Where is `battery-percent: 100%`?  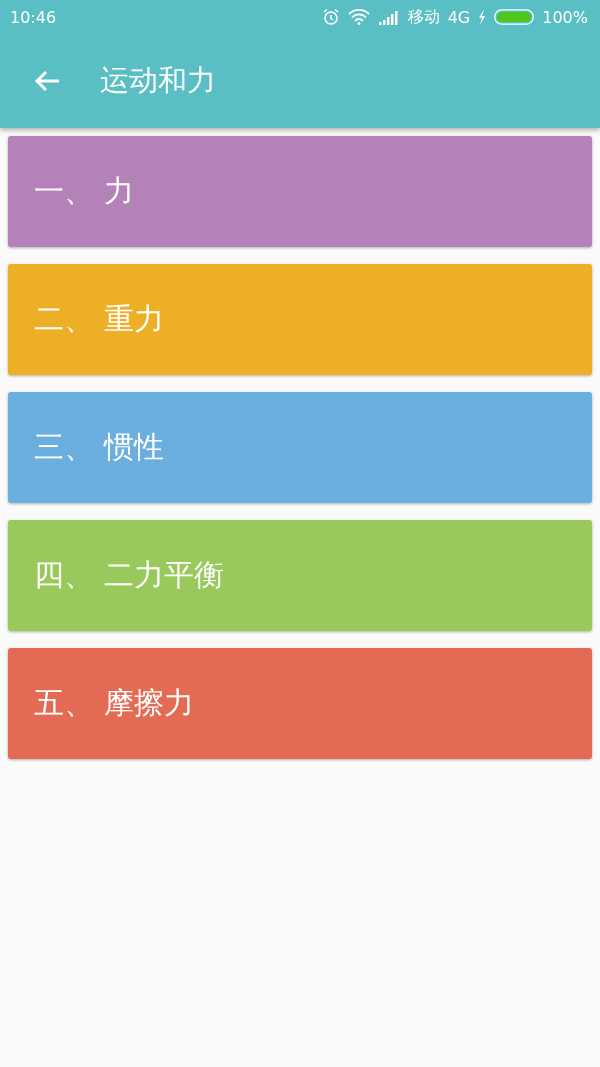
battery-percent: 100% is located at coordinates (565, 17).